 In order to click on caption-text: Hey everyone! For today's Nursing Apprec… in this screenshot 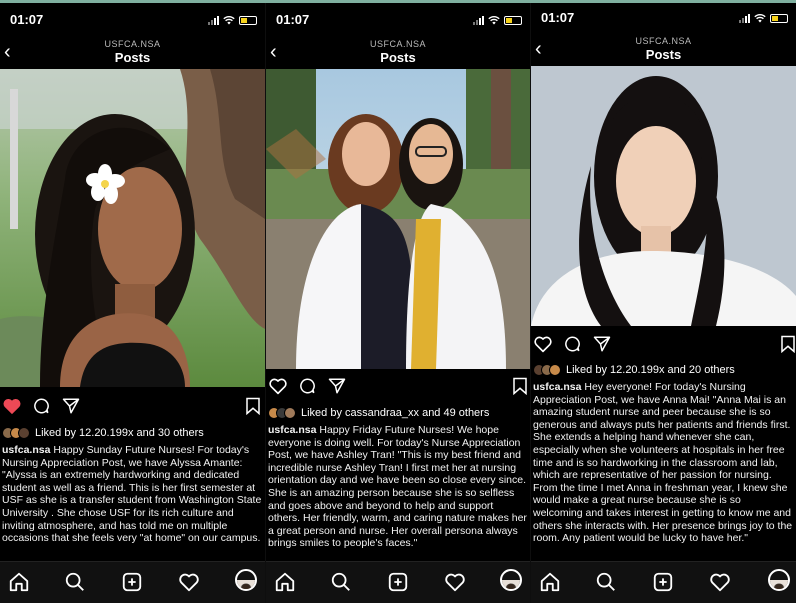, I will do `click(663, 463)`.